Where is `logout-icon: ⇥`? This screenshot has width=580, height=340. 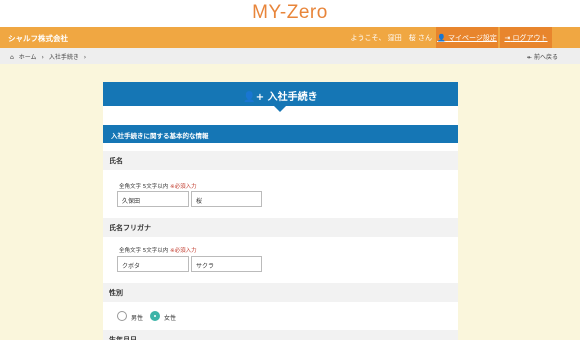 logout-icon: ⇥ is located at coordinates (507, 38).